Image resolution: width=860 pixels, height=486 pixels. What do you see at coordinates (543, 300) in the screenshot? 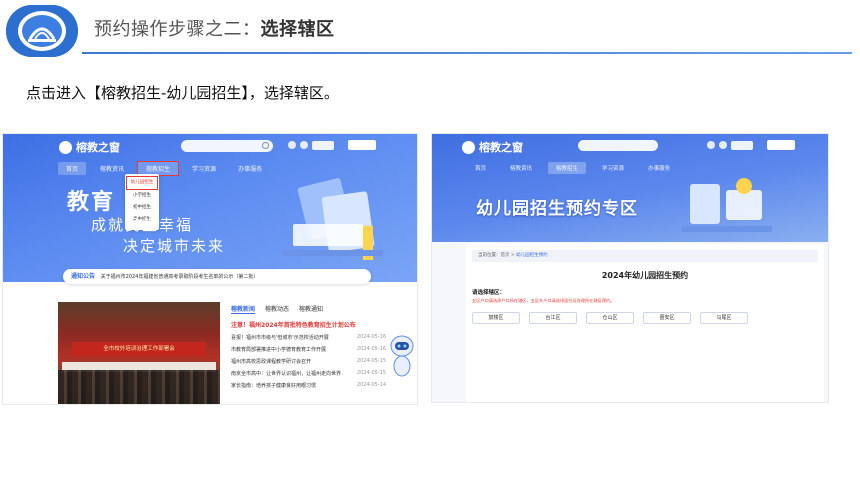
I see `district-warning: 五区户口请选择户口所在辖区，五区外户口请选择居住证办理所在辖区预约。` at bounding box center [543, 300].